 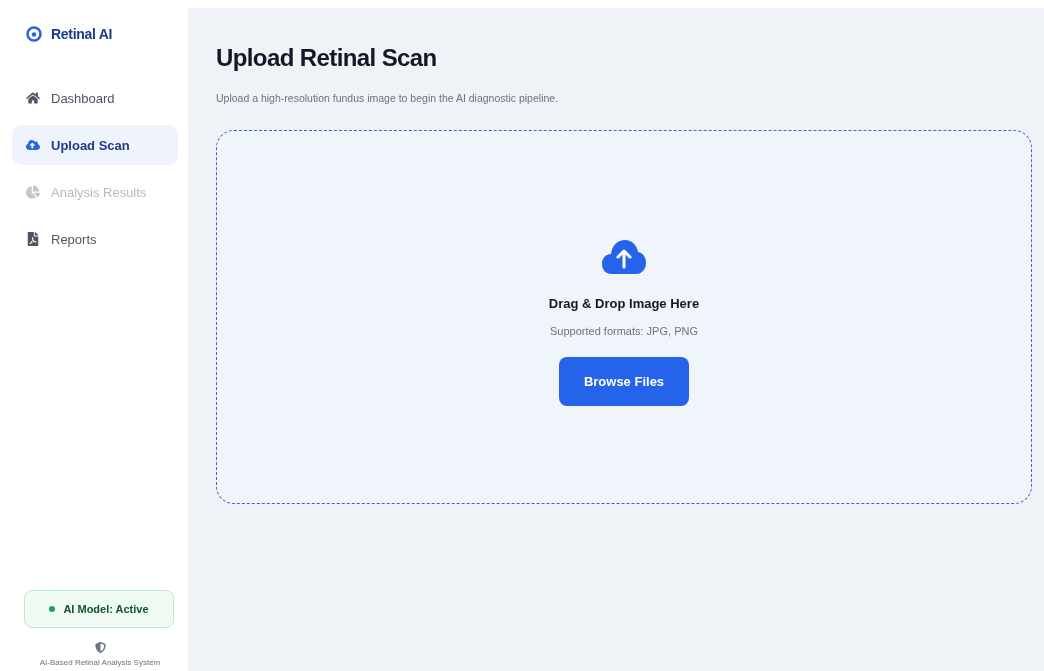 I want to click on file-icon, so click(x=33, y=239).